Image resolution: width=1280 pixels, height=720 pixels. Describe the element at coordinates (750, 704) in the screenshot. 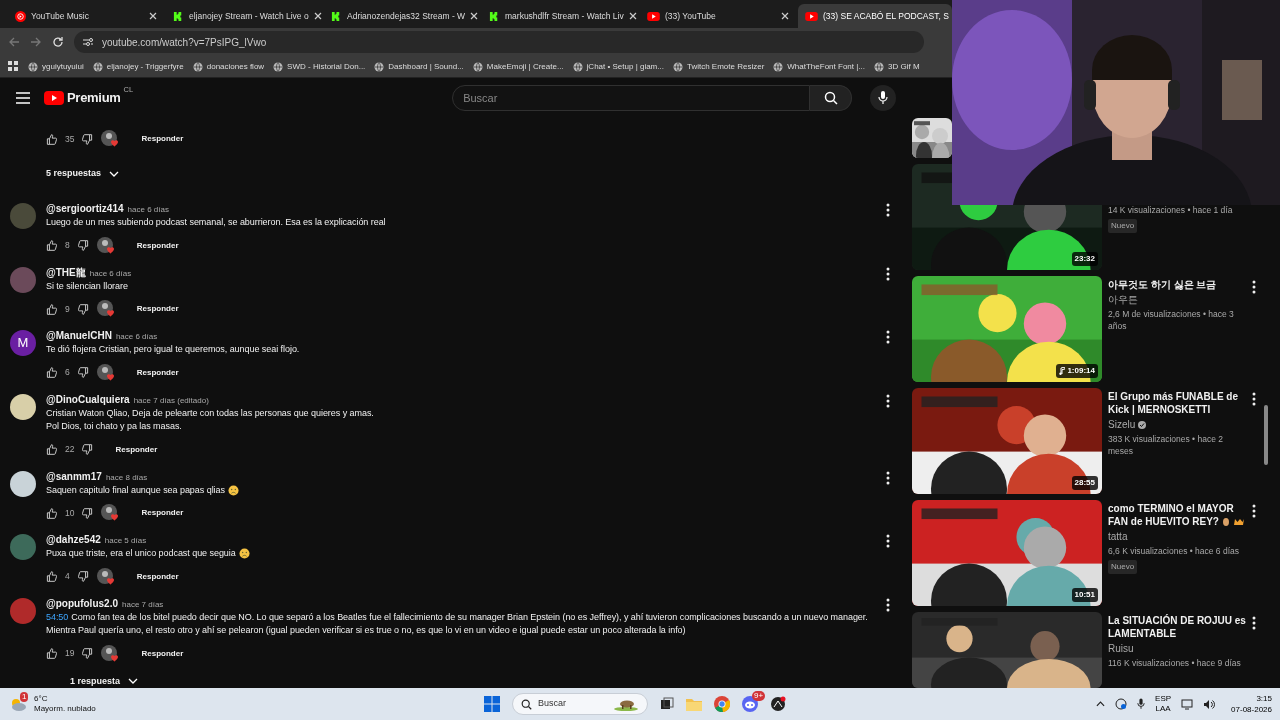

I see `discord-icon` at that location.